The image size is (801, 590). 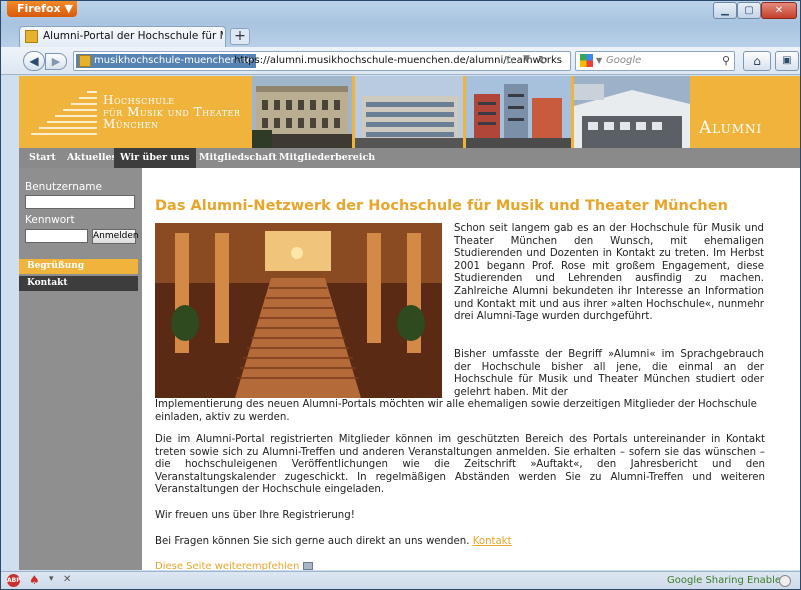 I want to click on favicon-icon, so click(x=31, y=36).